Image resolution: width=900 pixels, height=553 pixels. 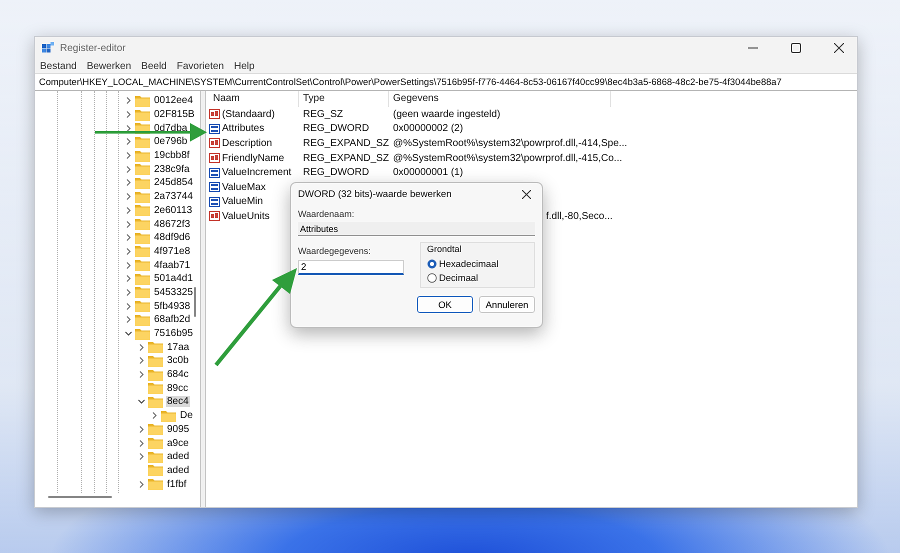 What do you see at coordinates (172, 265) in the screenshot?
I see `tree-item: 4faab71` at bounding box center [172, 265].